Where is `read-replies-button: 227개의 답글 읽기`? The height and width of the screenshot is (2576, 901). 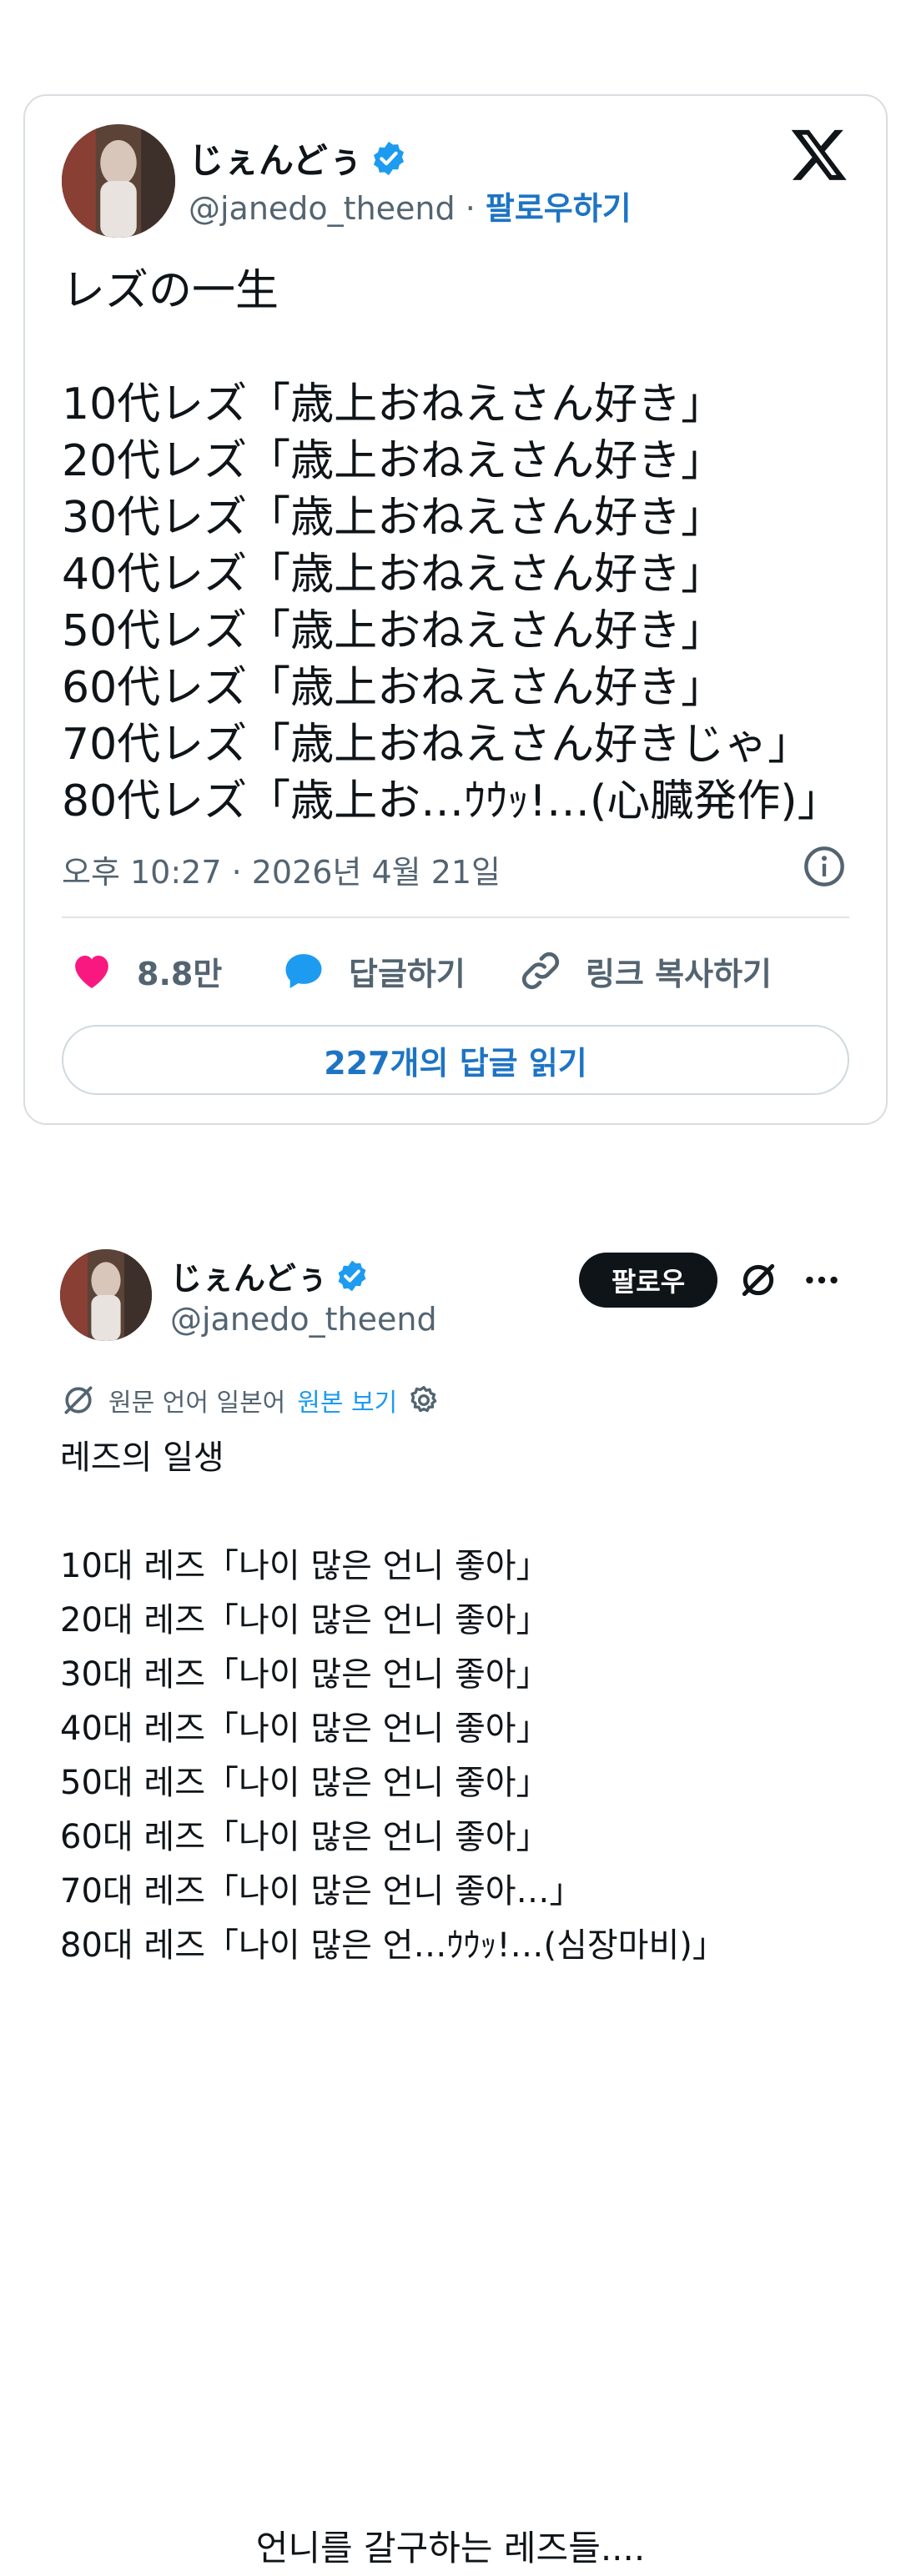 read-replies-button: 227개의 답글 읽기 is located at coordinates (455, 1060).